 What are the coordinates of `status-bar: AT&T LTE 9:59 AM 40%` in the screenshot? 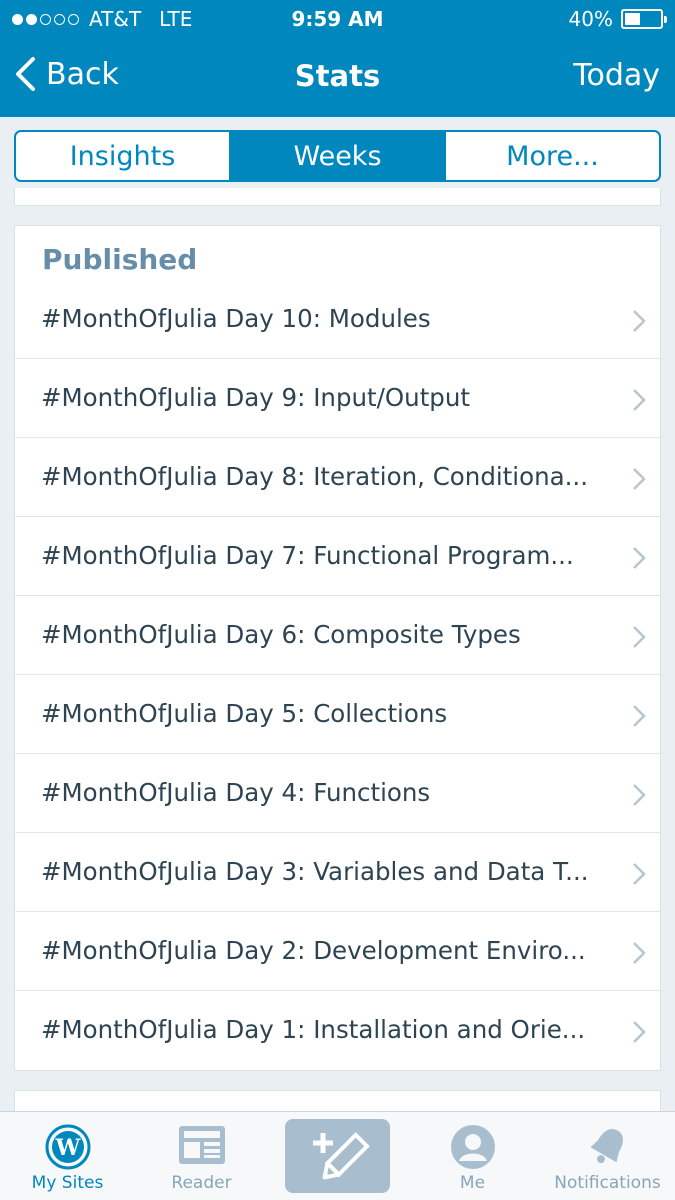 It's located at (337, 19).